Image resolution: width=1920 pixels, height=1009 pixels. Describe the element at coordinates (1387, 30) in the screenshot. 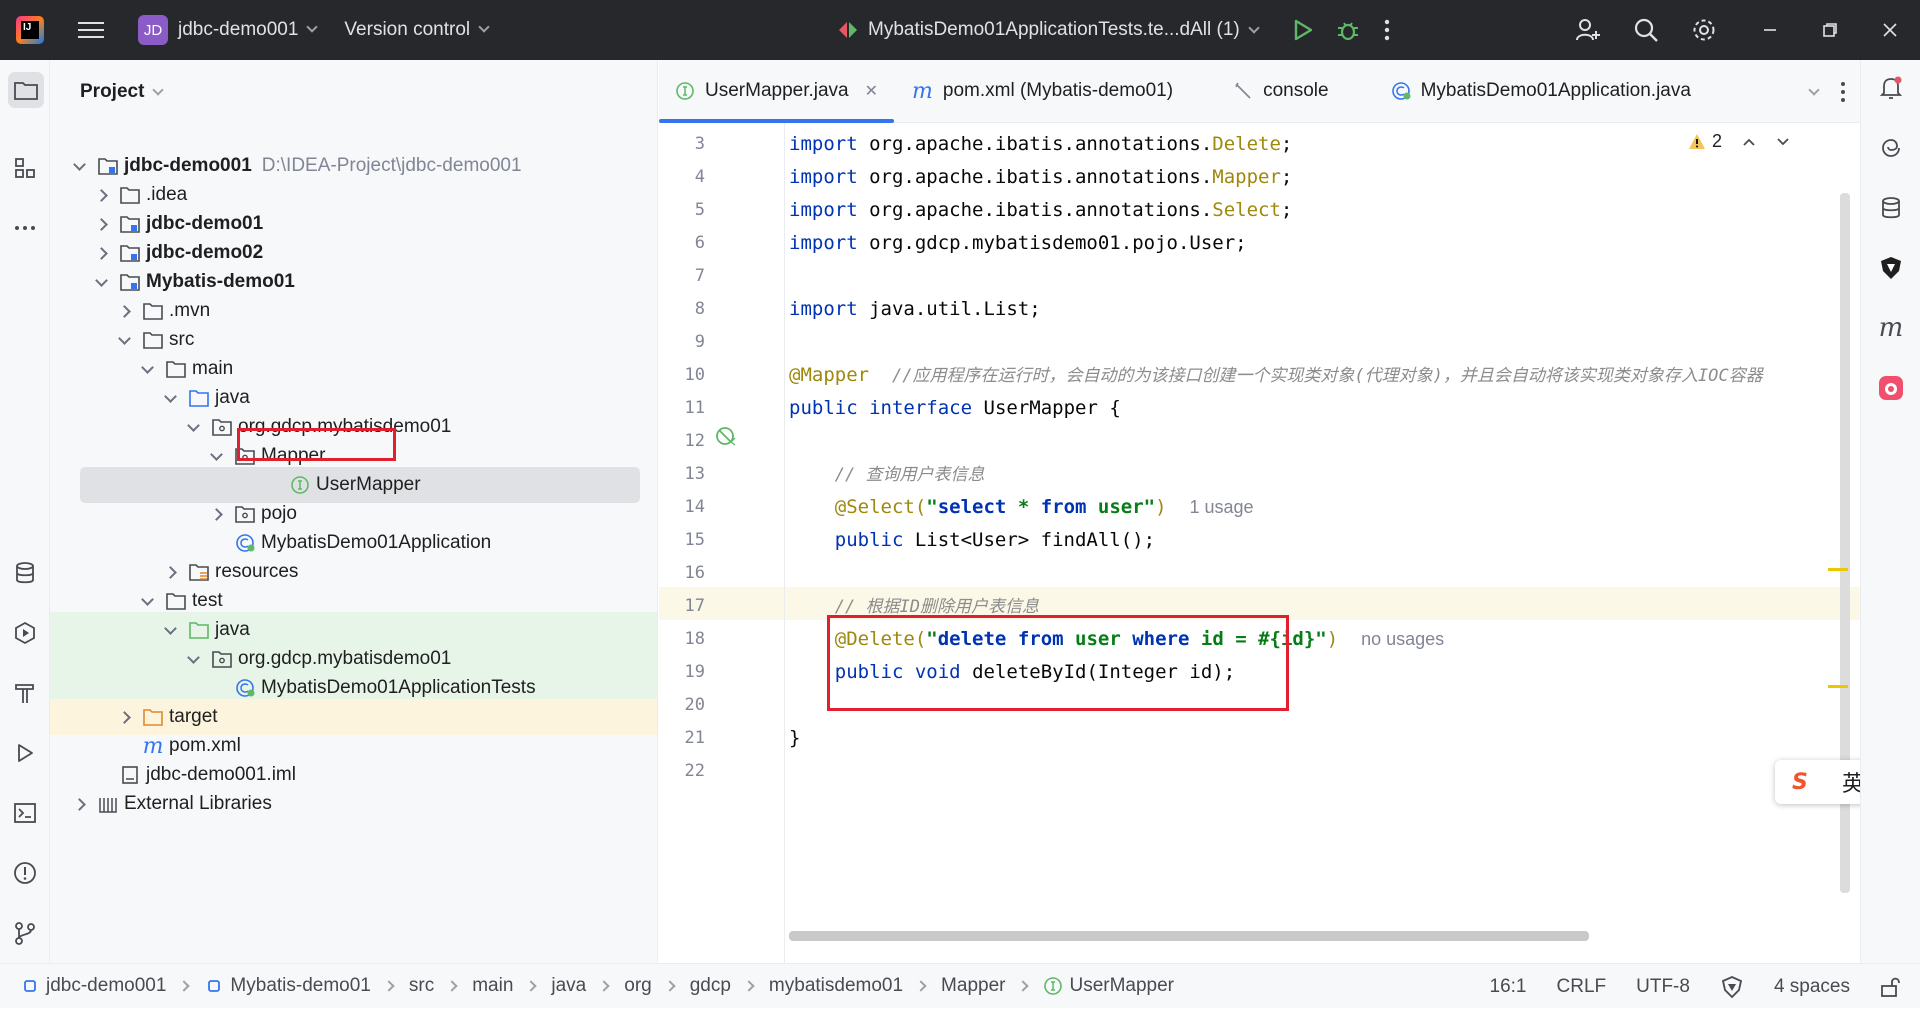

I see `more-actions-icon` at that location.